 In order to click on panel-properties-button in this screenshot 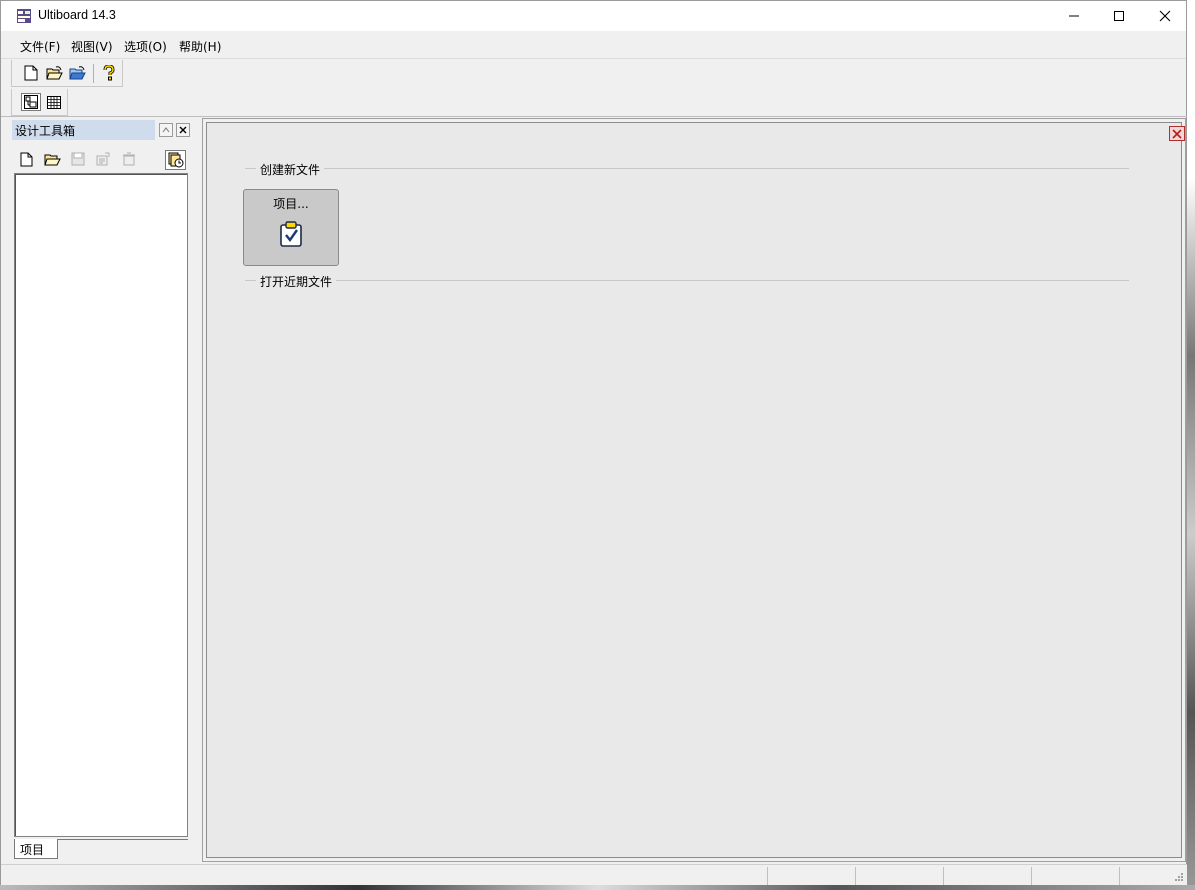, I will do `click(103, 159)`.